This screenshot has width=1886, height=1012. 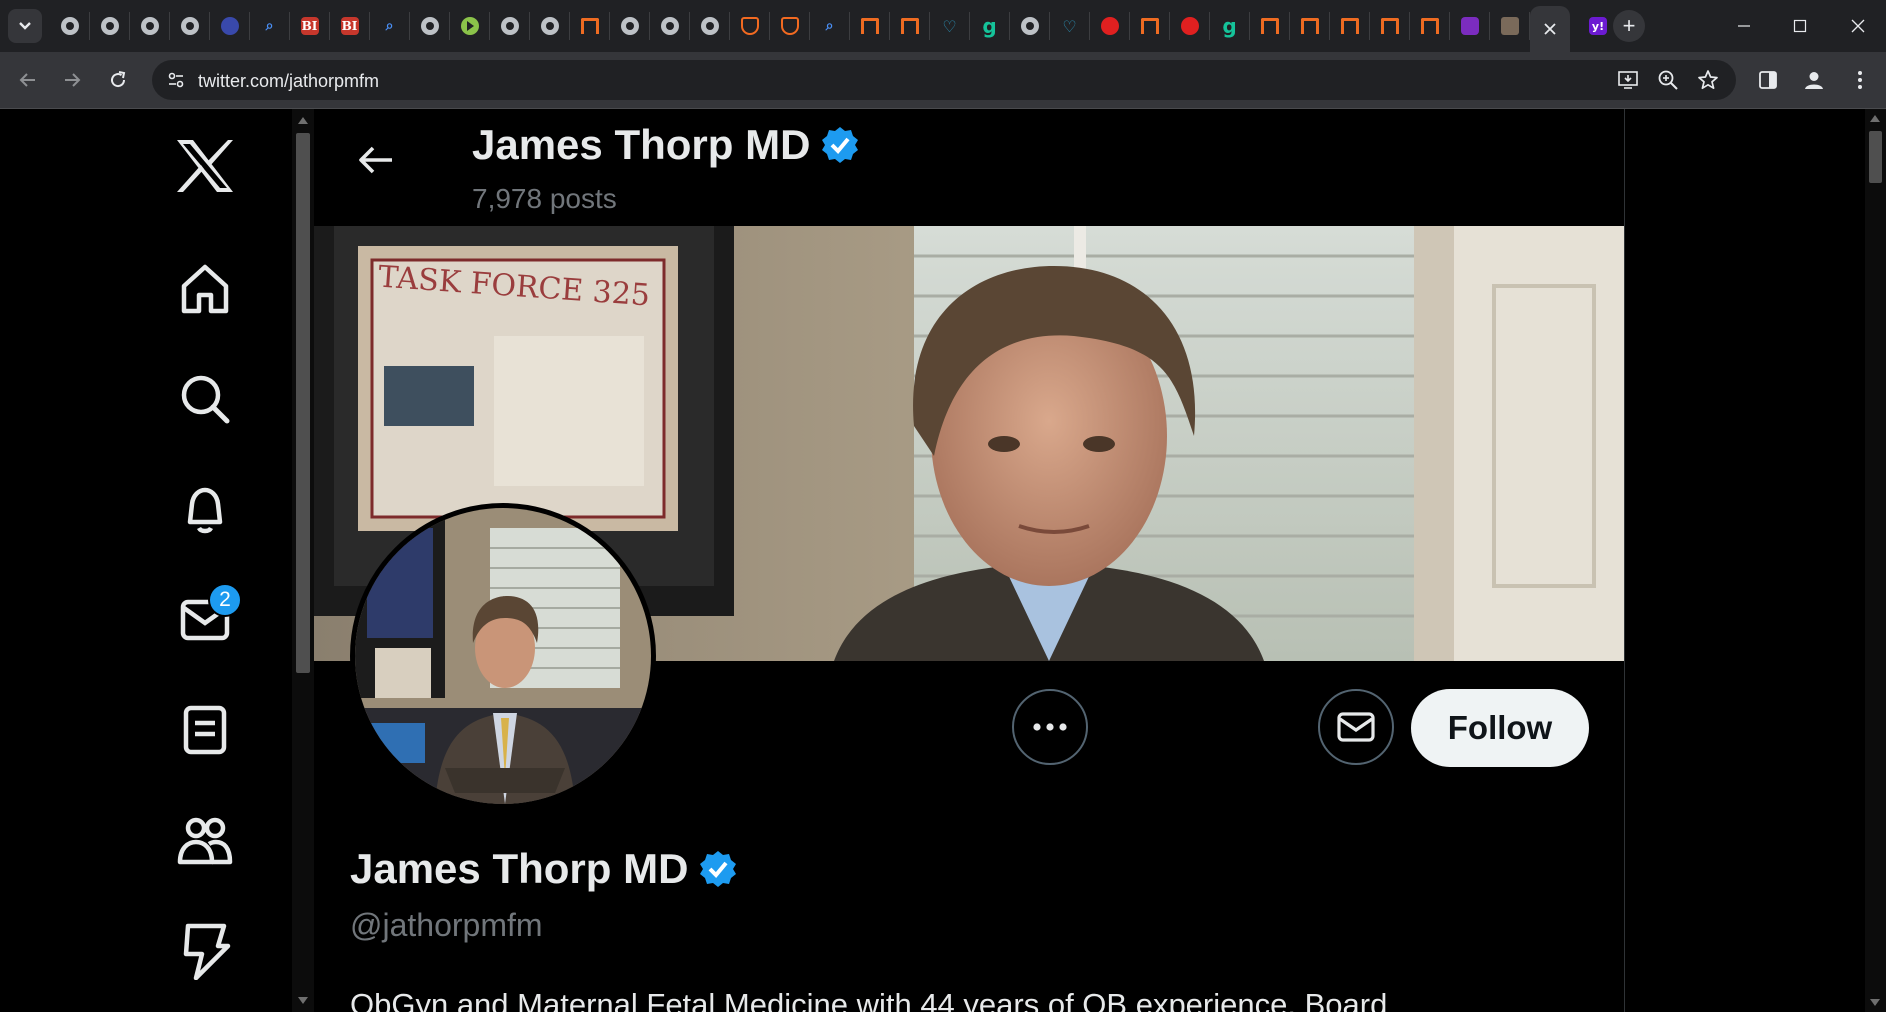 I want to click on back-nav-button, so click(x=28, y=80).